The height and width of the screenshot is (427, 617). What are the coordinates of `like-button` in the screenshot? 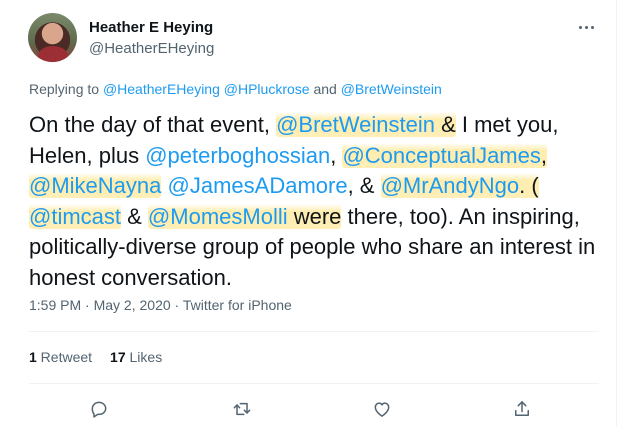 It's located at (382, 409).